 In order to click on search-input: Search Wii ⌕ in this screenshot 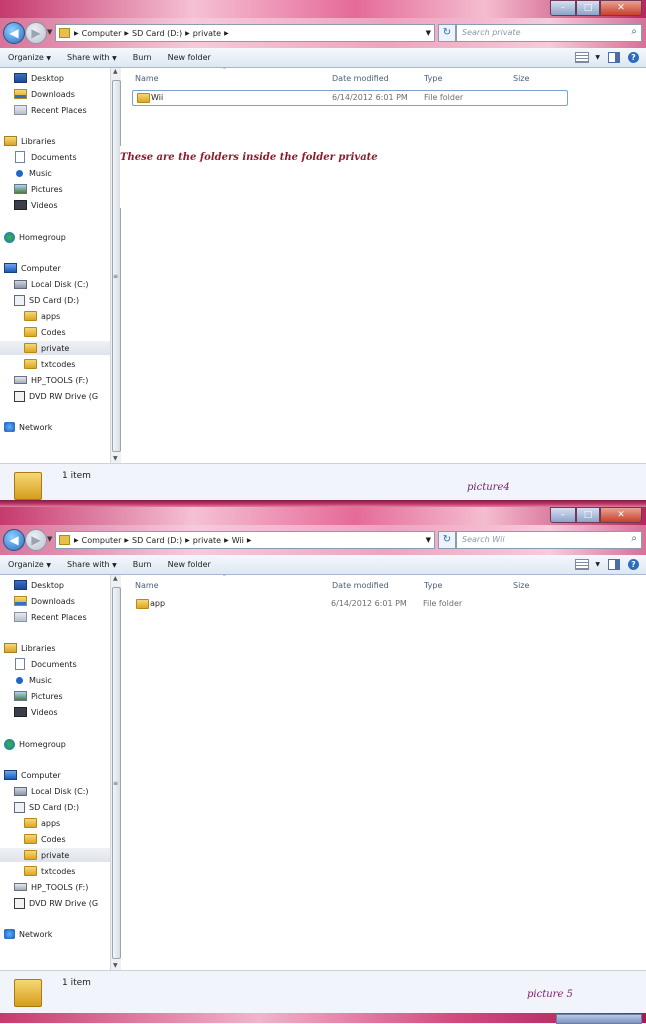, I will do `click(549, 540)`.